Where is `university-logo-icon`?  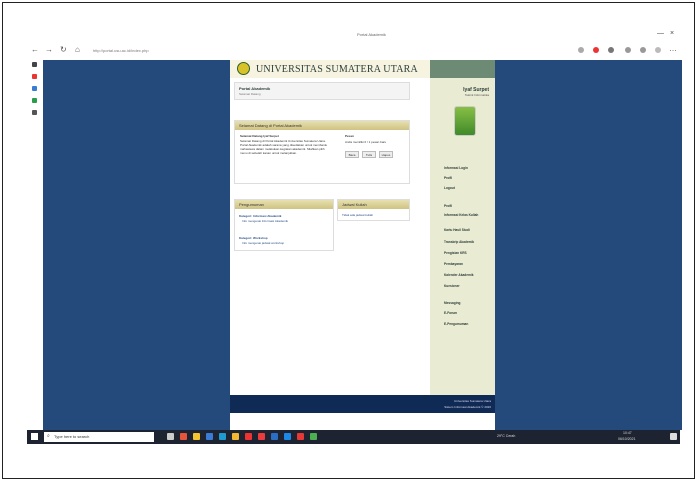
university-logo-icon is located at coordinates (243, 68).